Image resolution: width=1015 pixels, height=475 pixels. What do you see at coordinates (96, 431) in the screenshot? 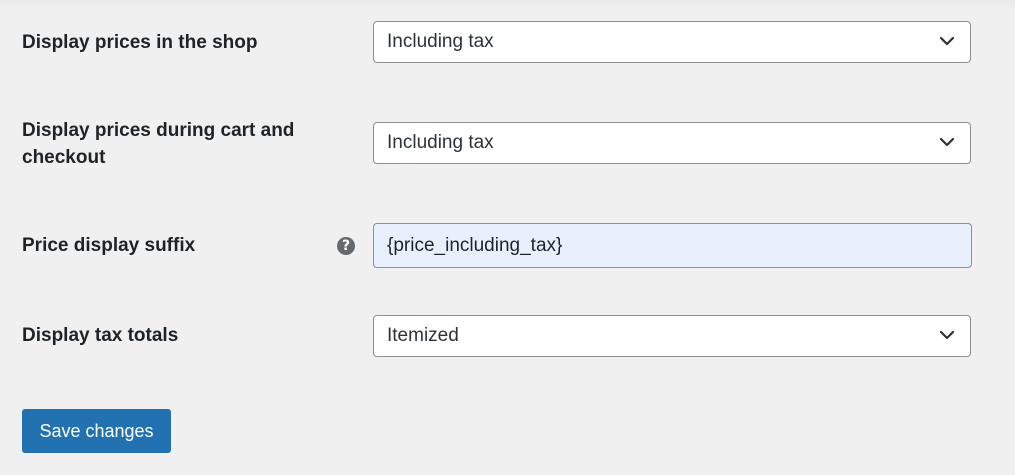
I see `save-changes-button: Save changes` at bounding box center [96, 431].